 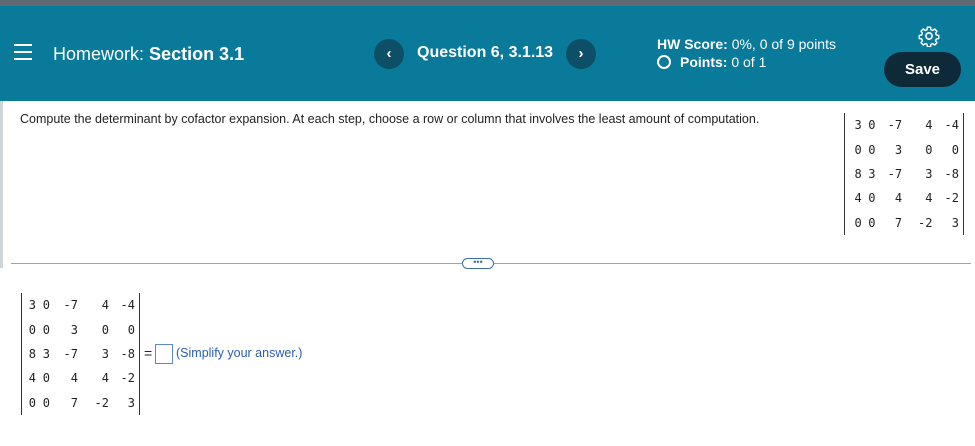 I want to click on next-question-button: ›, so click(x=581, y=54).